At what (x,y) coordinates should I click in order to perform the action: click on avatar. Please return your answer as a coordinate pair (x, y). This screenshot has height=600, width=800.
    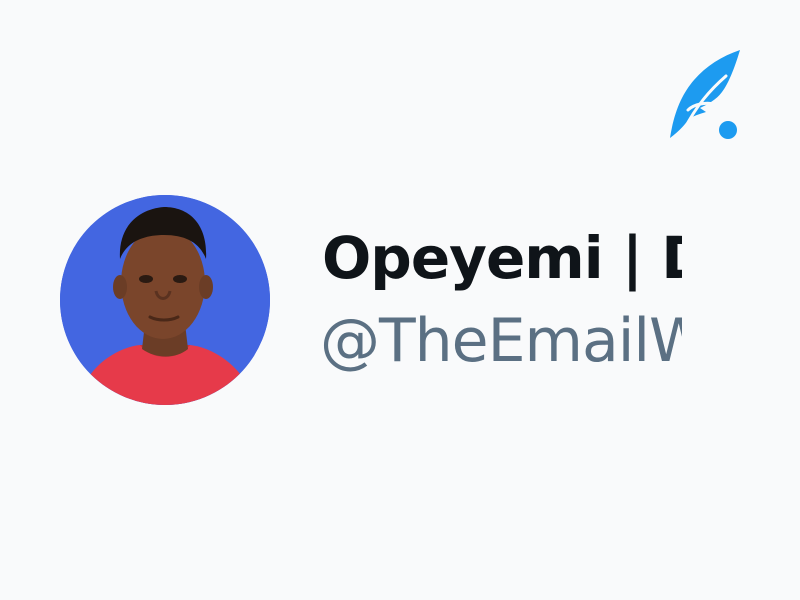
    Looking at the image, I should click on (165, 300).